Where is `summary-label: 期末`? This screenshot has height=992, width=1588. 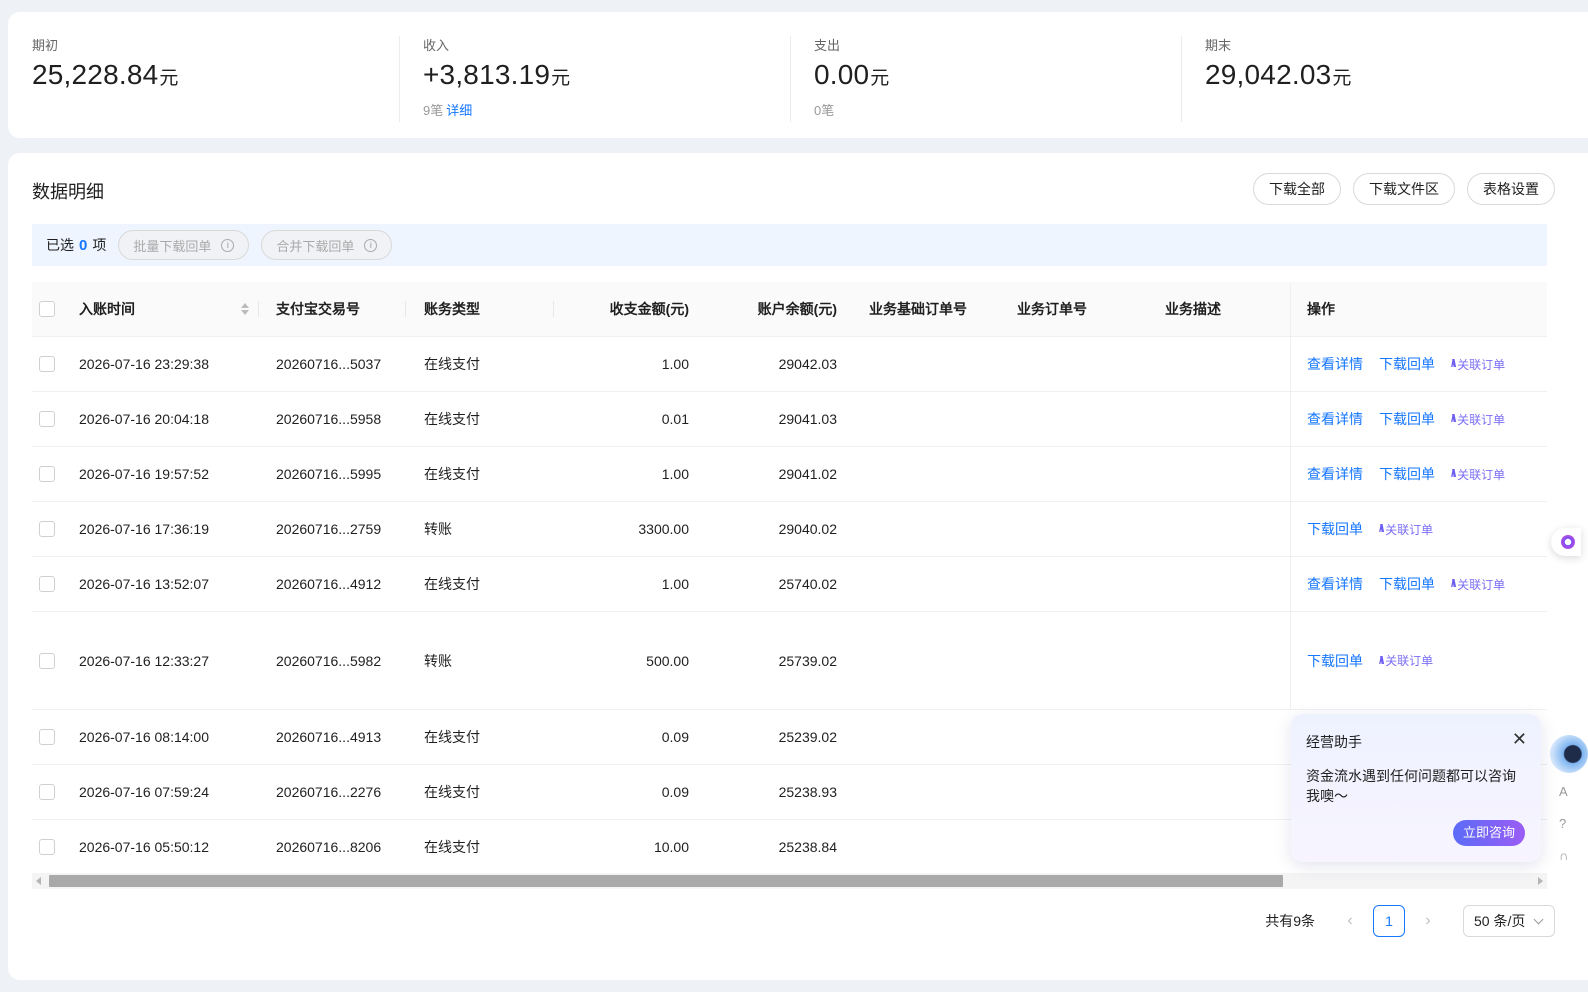 summary-label: 期末 is located at coordinates (1218, 45).